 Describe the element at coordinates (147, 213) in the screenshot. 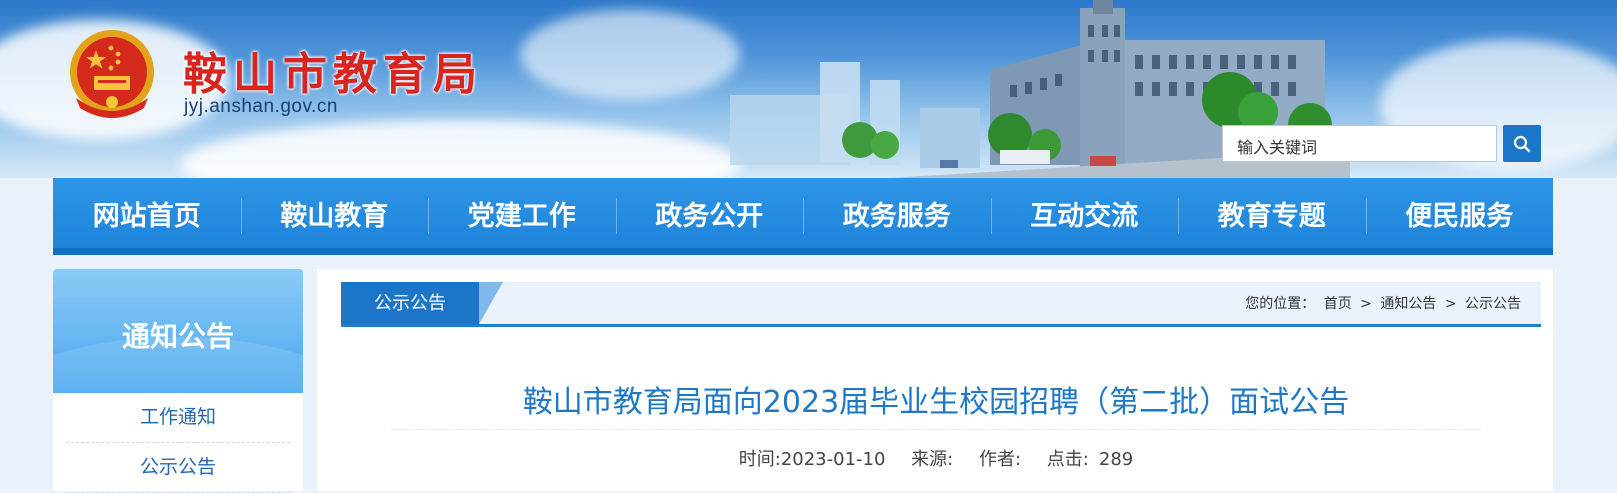

I see `nav-item-home: 网站首页` at that location.